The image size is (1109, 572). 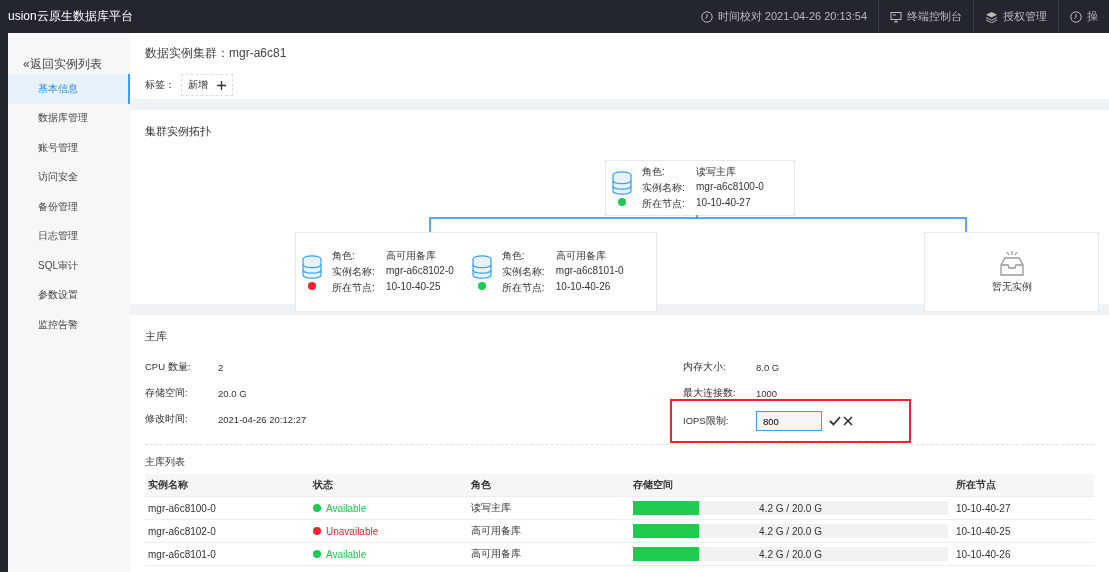 I want to click on node-value: 10-10-40-27, so click(x=724, y=203).